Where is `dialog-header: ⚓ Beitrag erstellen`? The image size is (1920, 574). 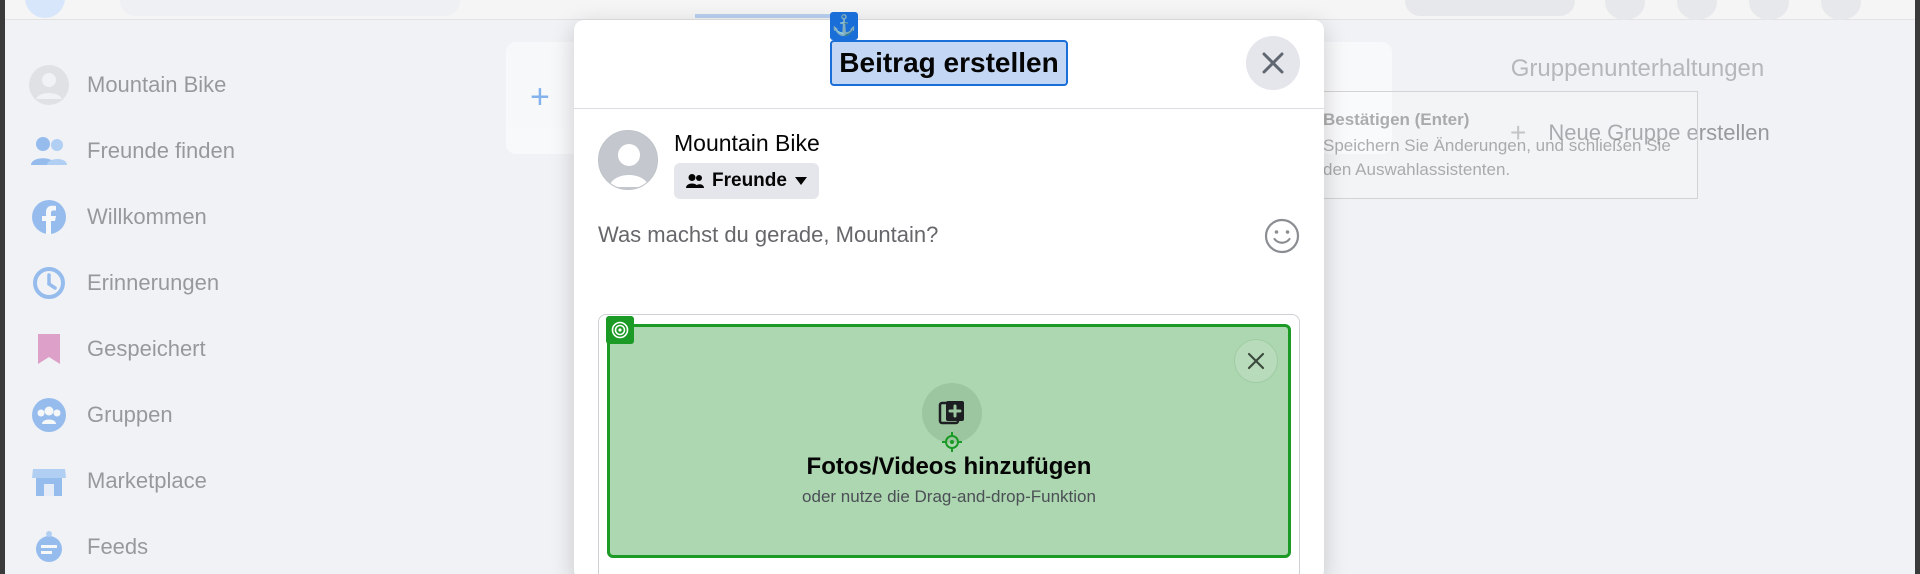
dialog-header: ⚓ Beitrag erstellen is located at coordinates (949, 60).